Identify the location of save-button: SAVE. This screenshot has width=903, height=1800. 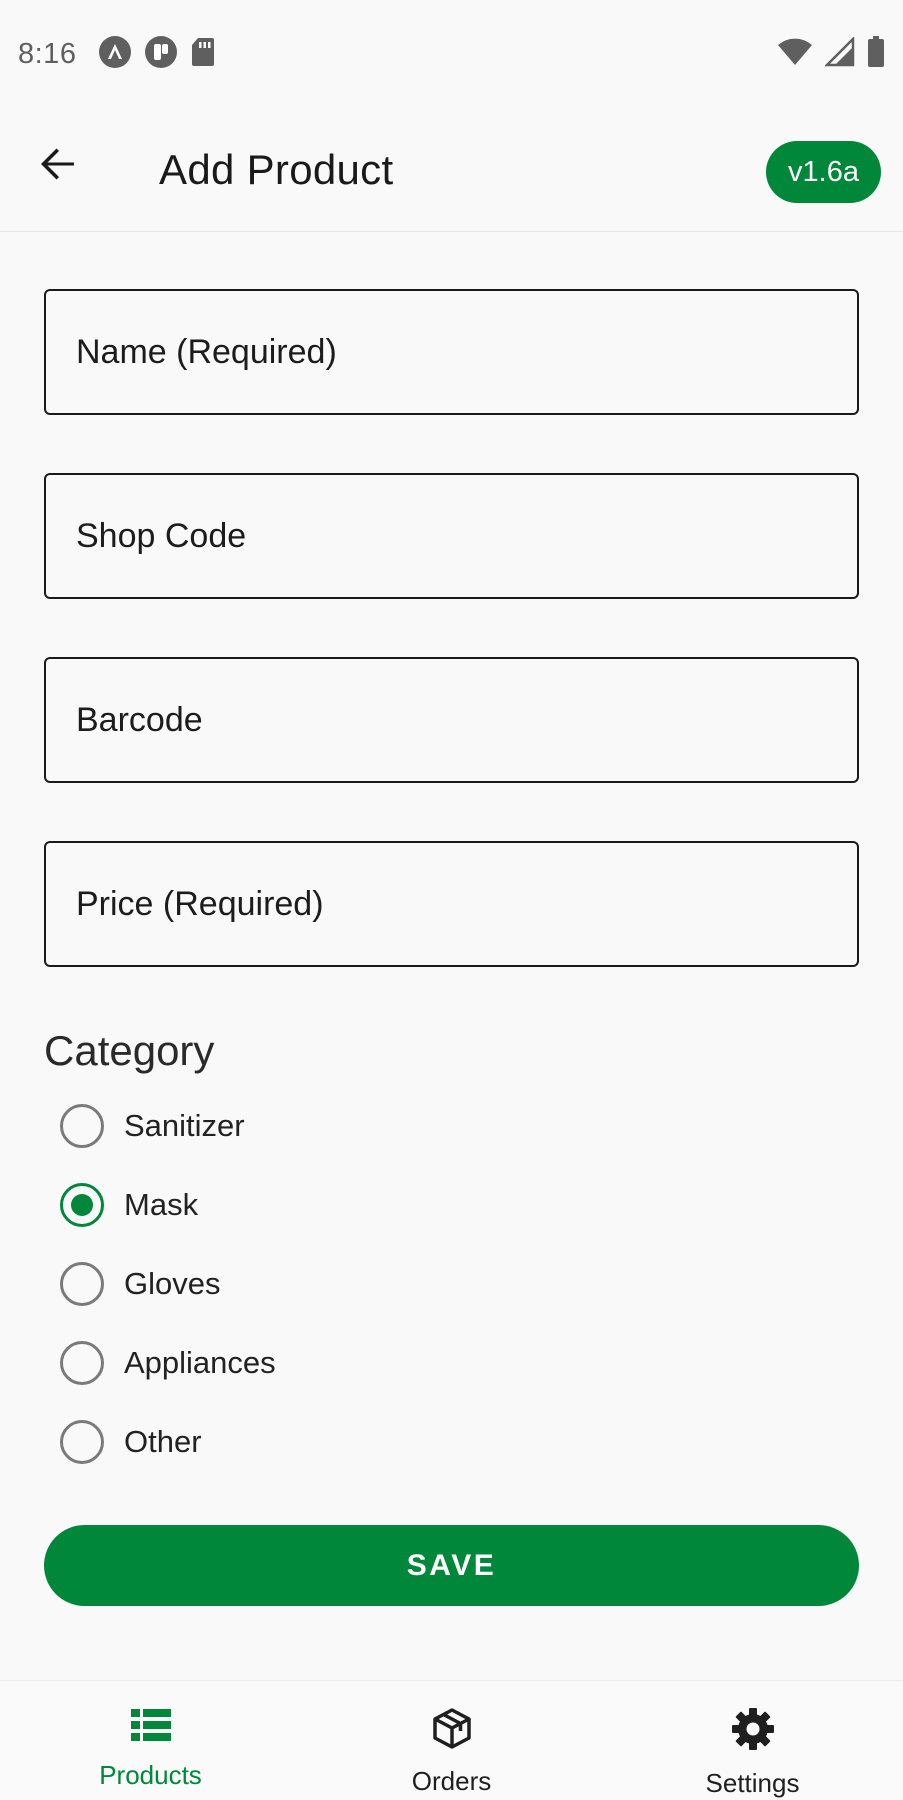
(451, 1565).